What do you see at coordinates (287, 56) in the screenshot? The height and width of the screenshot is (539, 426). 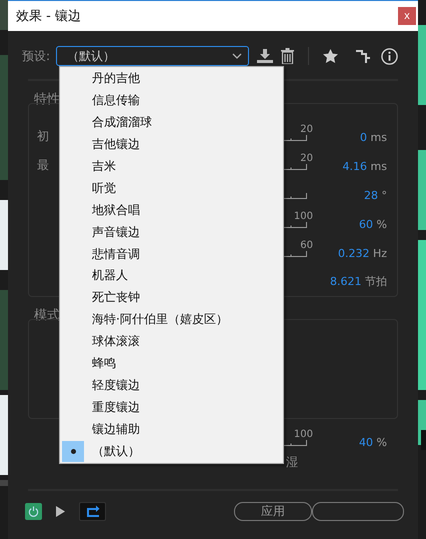 I see `trash-icon` at bounding box center [287, 56].